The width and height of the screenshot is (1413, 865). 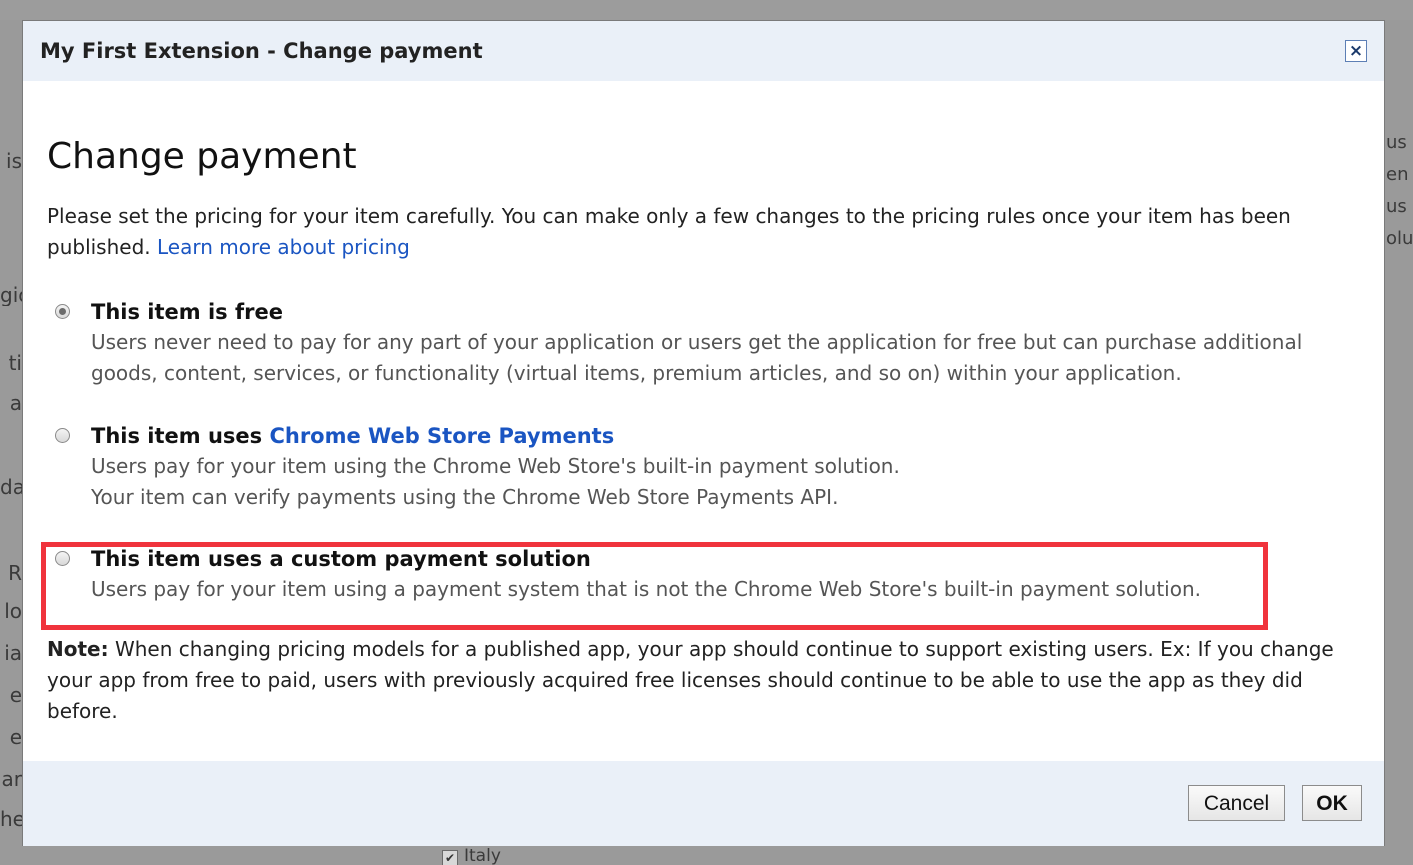 What do you see at coordinates (724, 312) in the screenshot?
I see `option-title: This item is free` at bounding box center [724, 312].